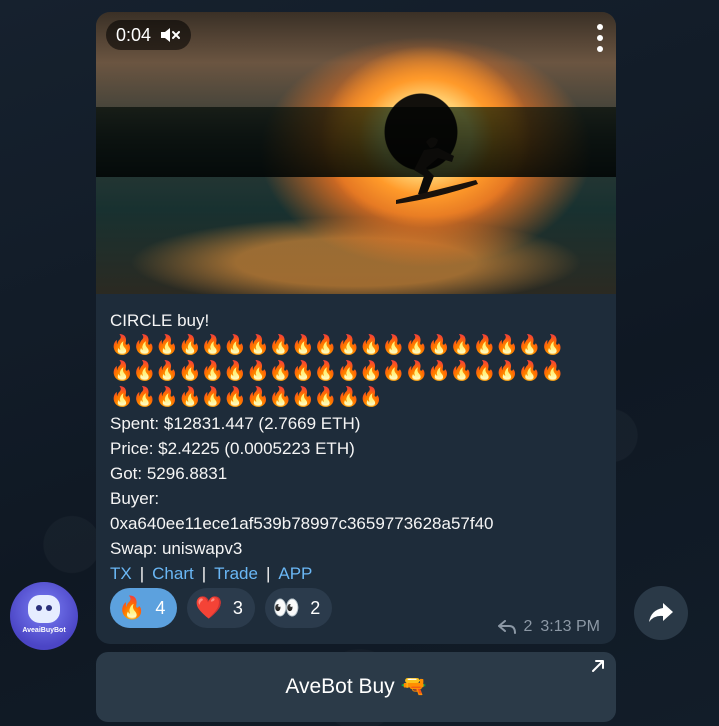 The height and width of the screenshot is (726, 719). I want to click on reply-arrow-icon, so click(506, 627).